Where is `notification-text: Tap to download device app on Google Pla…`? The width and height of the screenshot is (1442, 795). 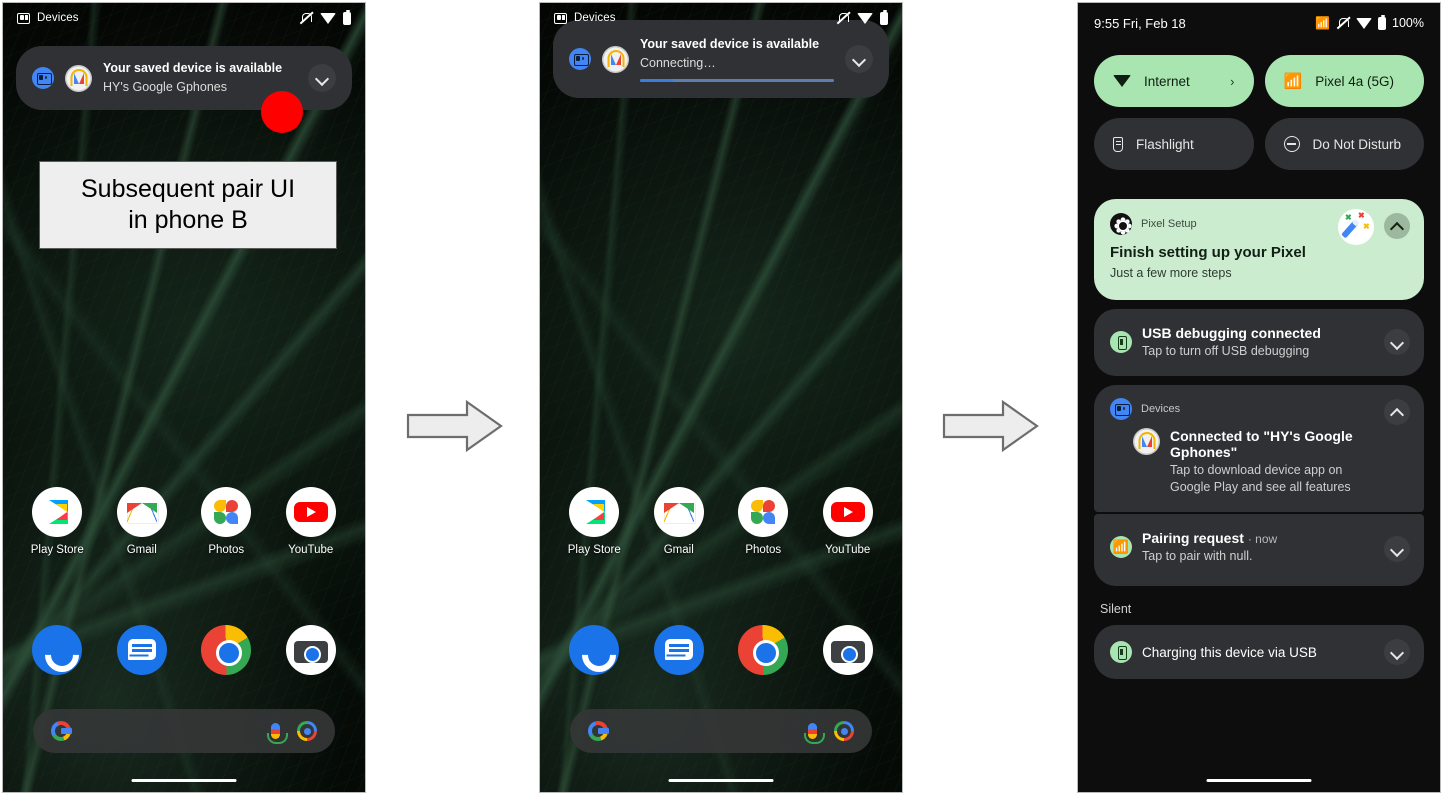
notification-text: Tap to download device app on Google Pla… is located at coordinates (1260, 478).